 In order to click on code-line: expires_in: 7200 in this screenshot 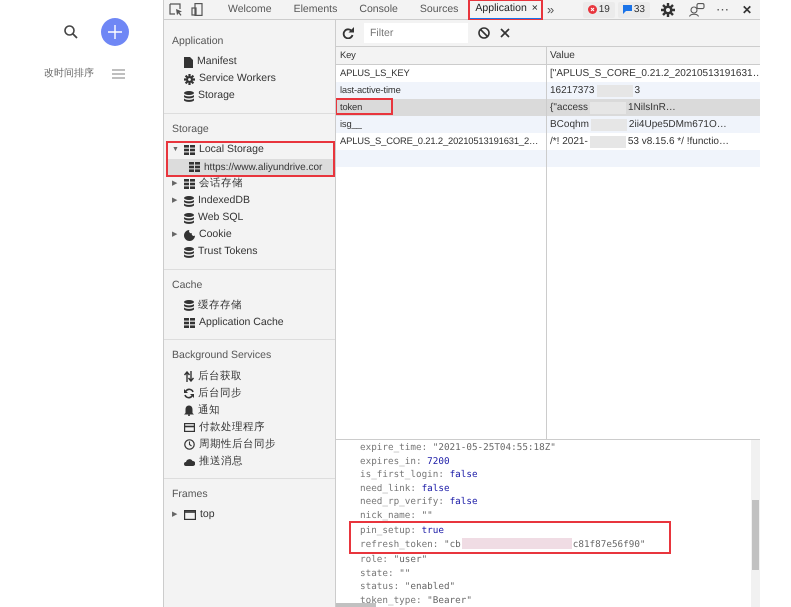, I will do `click(405, 461)`.